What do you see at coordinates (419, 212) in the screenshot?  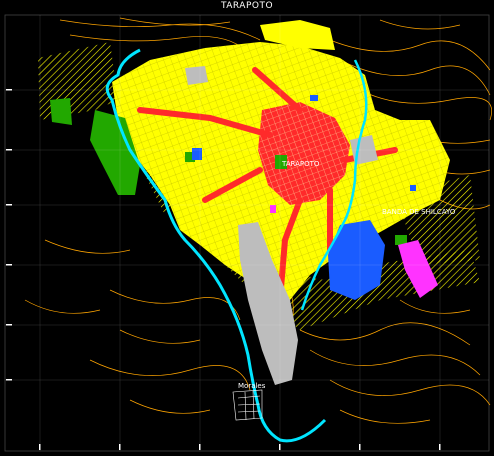 I see `label-banda-de-shilcayo: BANDA DE SHILCAYO` at bounding box center [419, 212].